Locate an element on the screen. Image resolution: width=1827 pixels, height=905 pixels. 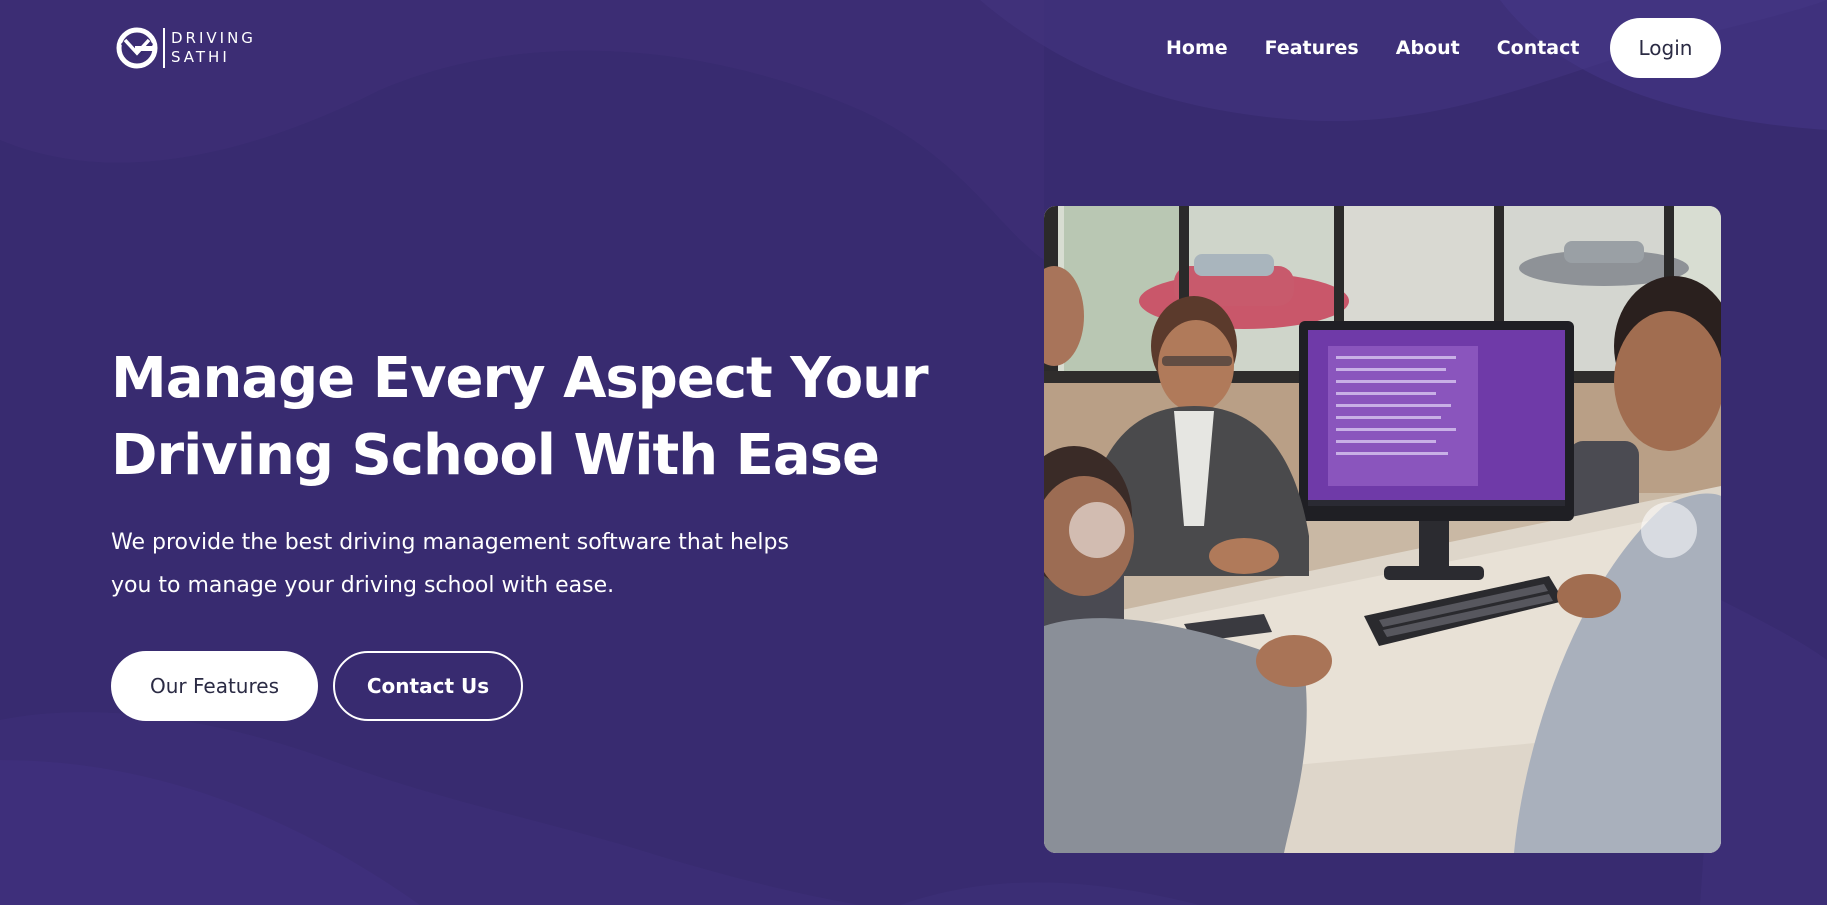
nav-home: Home is located at coordinates (1197, 48).